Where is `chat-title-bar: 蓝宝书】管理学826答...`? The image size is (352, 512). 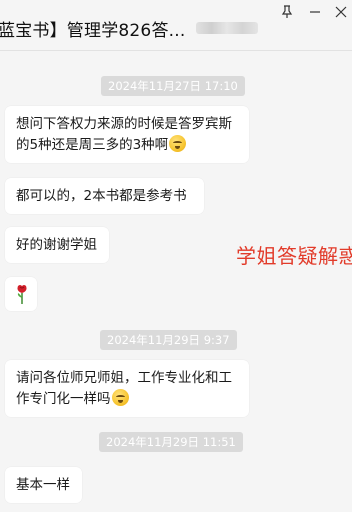 chat-title-bar: 蓝宝书】管理学826答... is located at coordinates (176, 25).